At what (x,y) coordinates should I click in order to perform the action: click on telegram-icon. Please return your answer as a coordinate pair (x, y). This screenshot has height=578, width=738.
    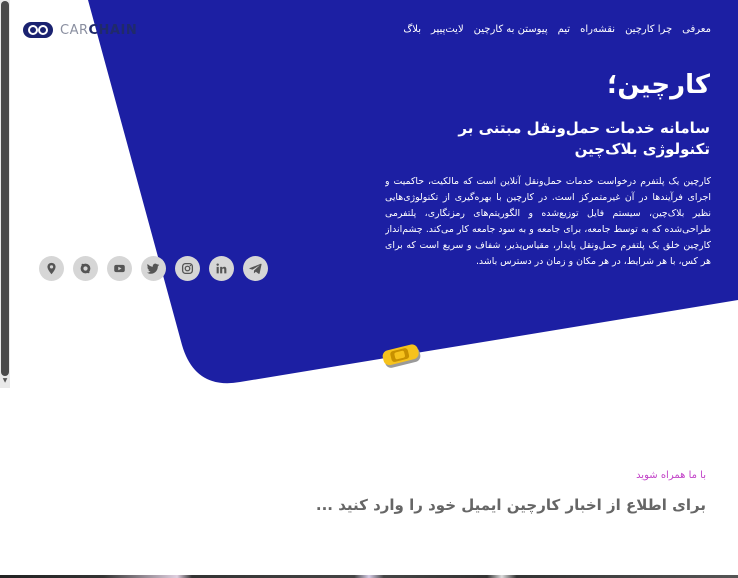
    Looking at the image, I should click on (255, 268).